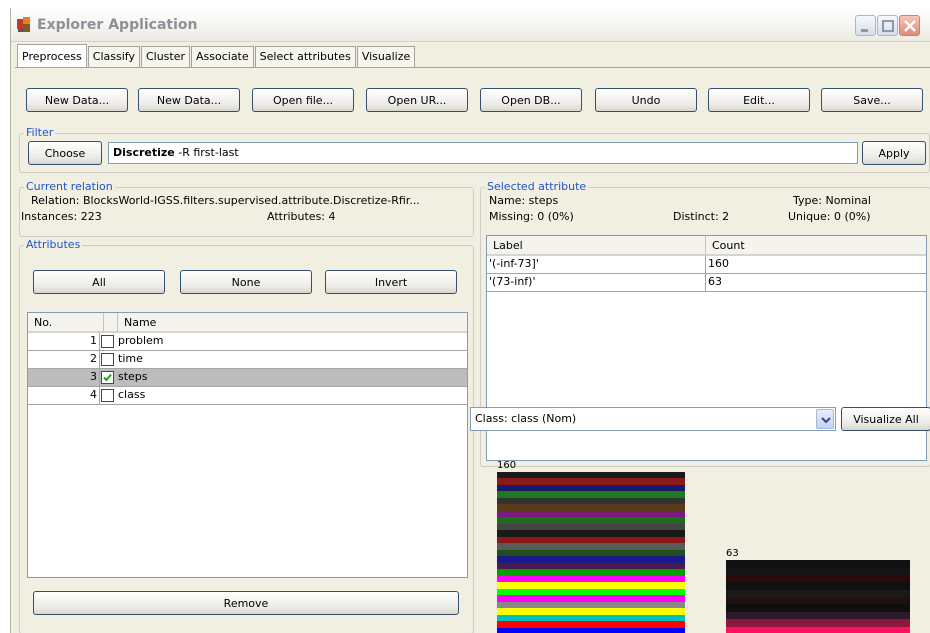 Image resolution: width=930 pixels, height=633 pixels. Describe the element at coordinates (111, 323) in the screenshot. I see `col-check-header` at that location.